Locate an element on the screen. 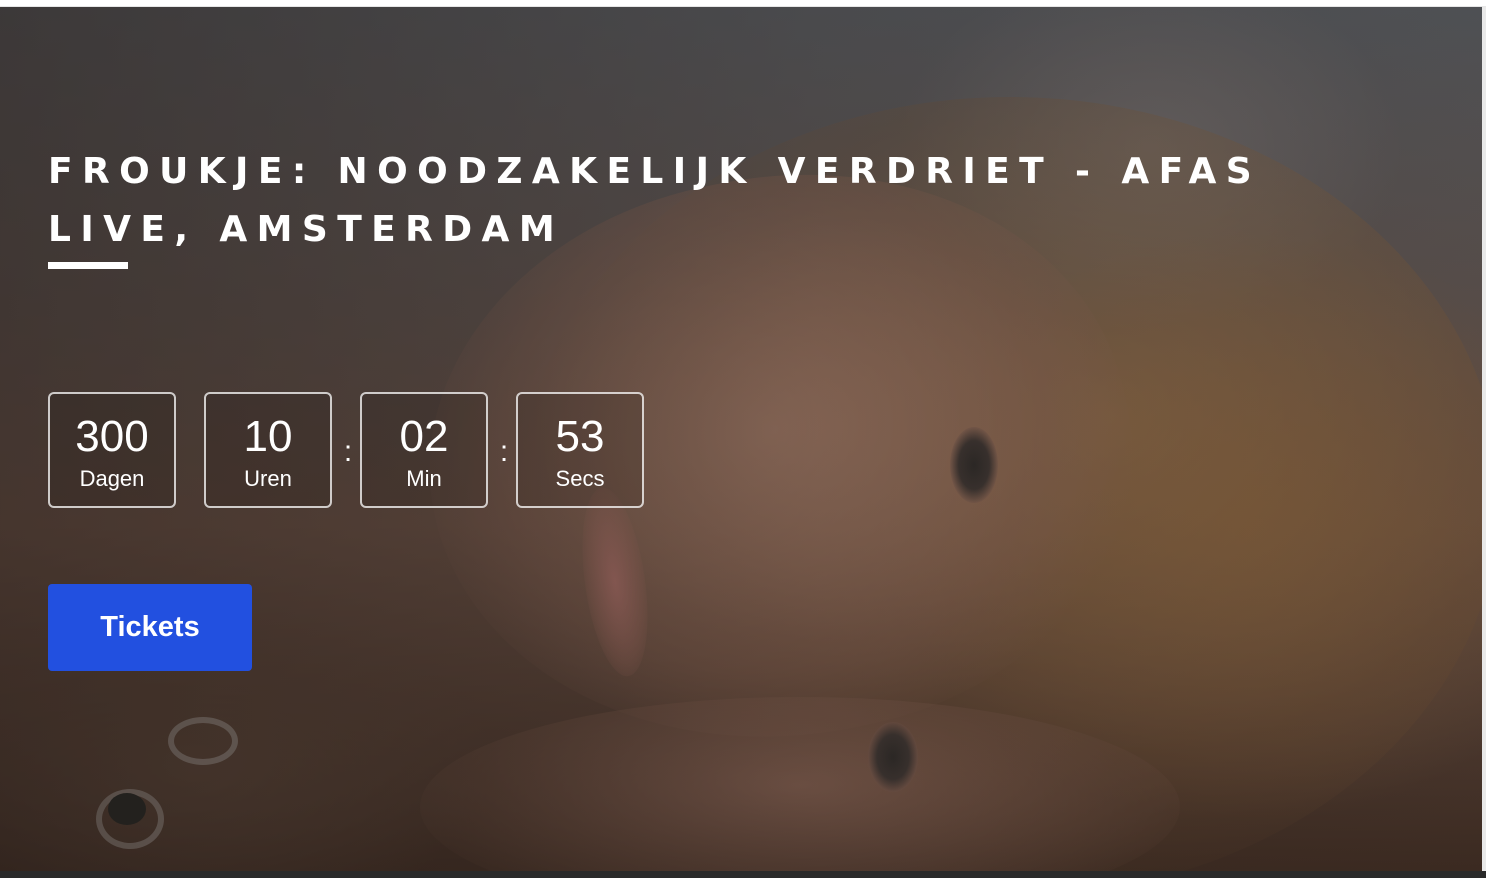 This screenshot has width=1486, height=878. title-underline is located at coordinates (88, 265).